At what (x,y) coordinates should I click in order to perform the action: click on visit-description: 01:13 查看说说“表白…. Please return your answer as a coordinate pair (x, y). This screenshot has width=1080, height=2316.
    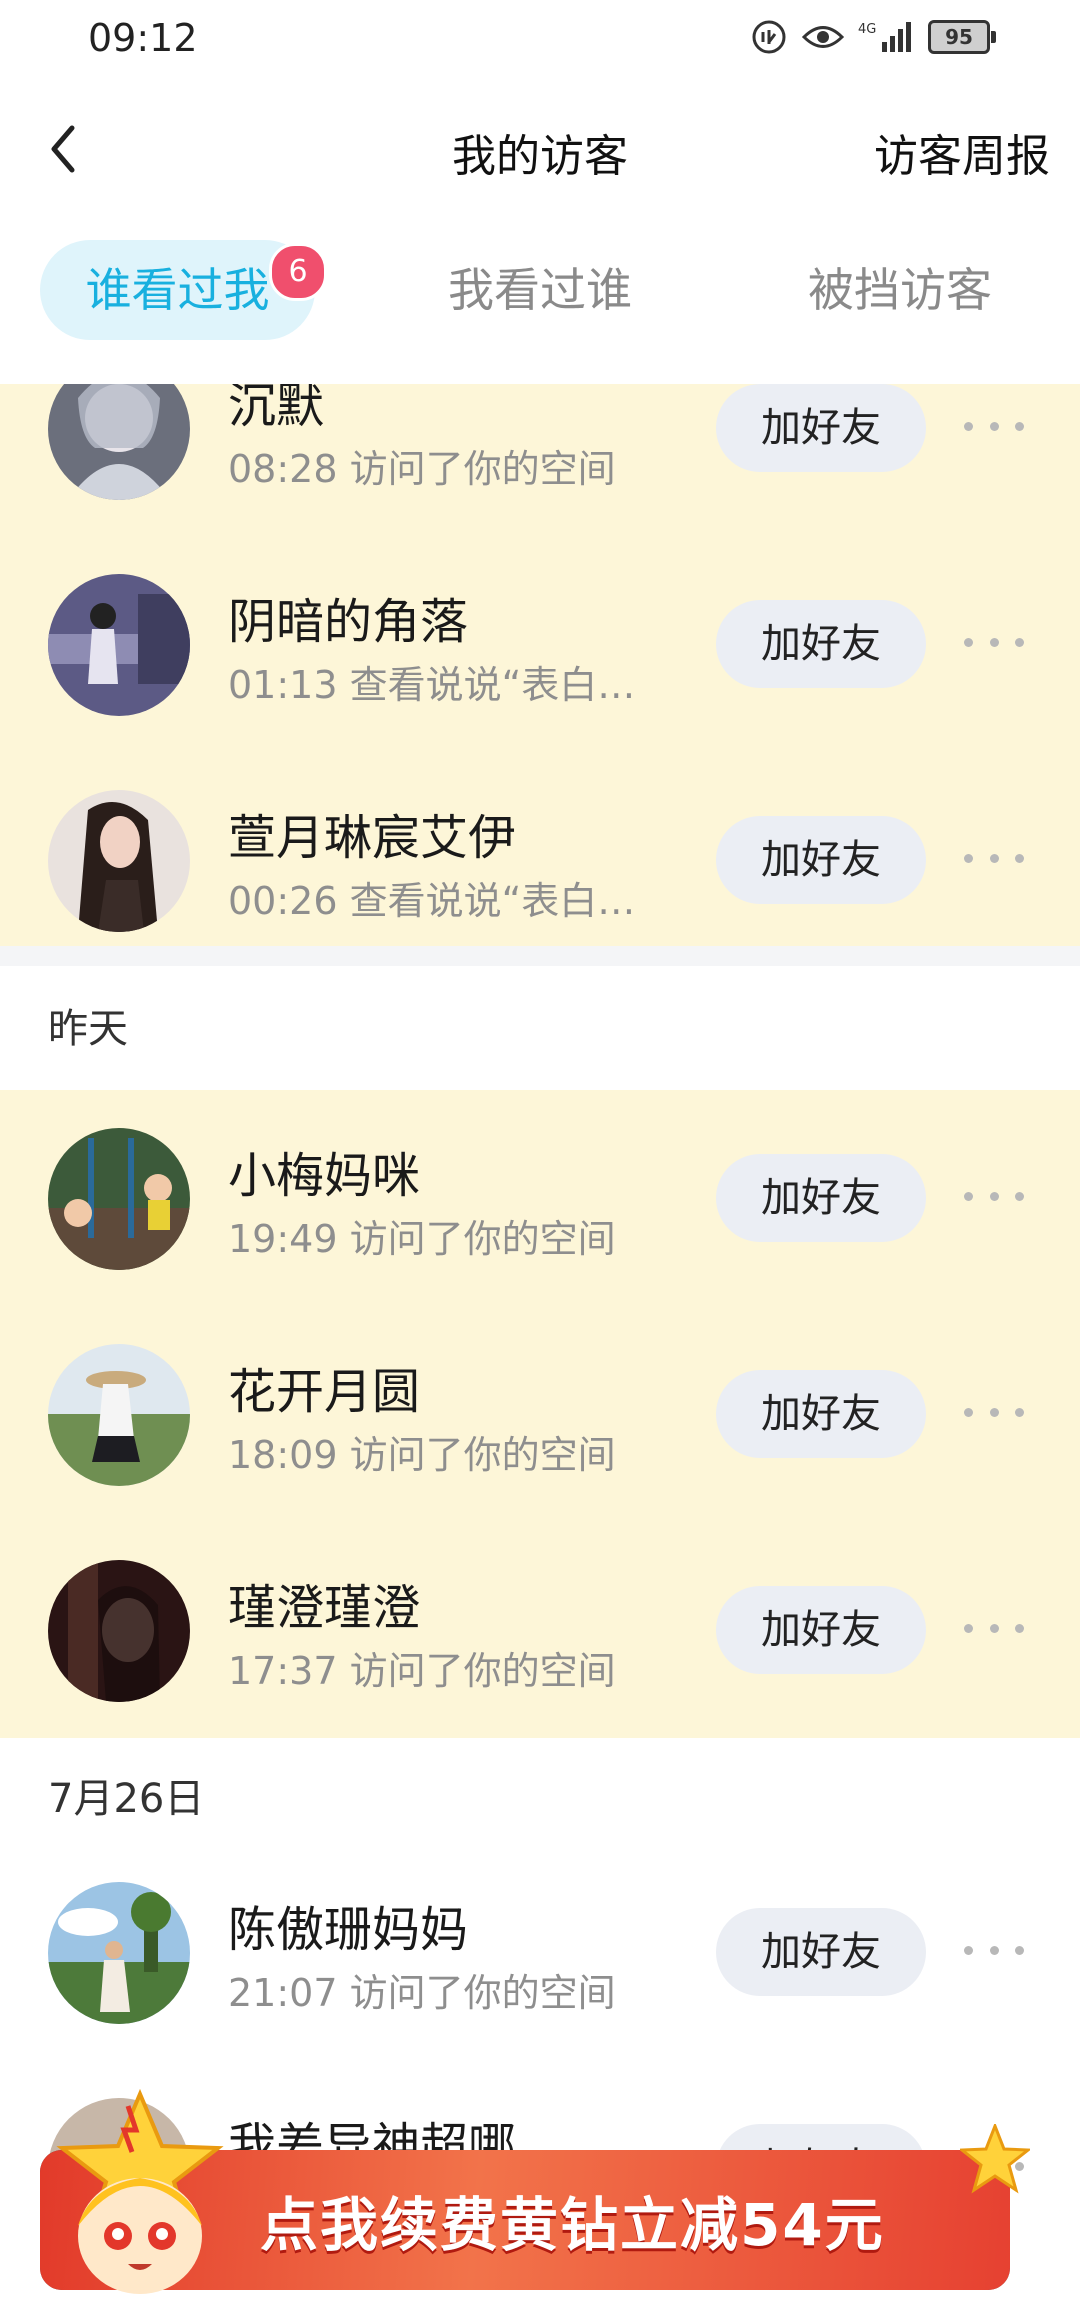
    Looking at the image, I should click on (432, 685).